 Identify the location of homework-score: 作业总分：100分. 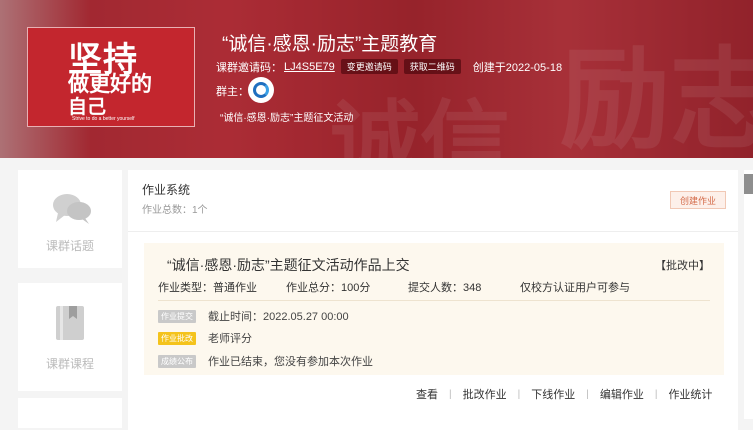
(328, 288).